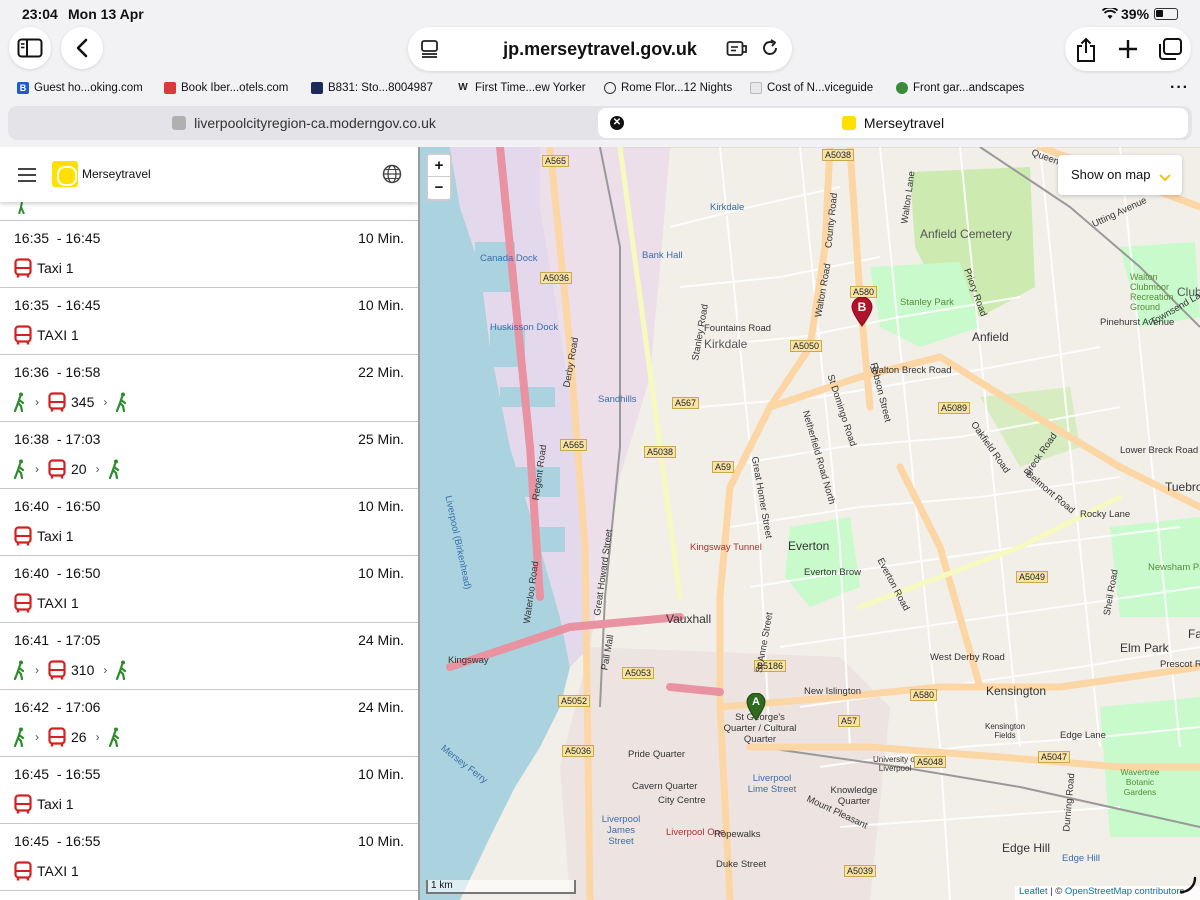  What do you see at coordinates (1120, 175) in the screenshot?
I see `show-on-map-dropdown: Show on map` at bounding box center [1120, 175].